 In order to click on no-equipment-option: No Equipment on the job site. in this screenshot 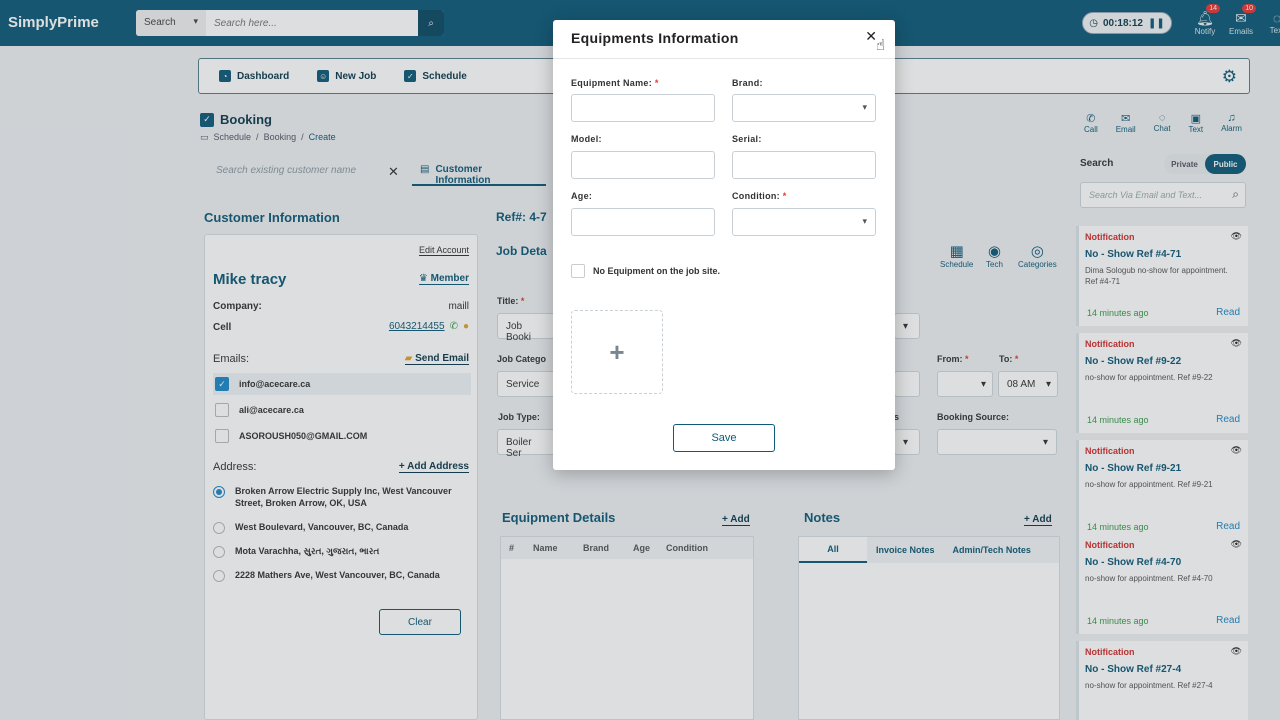, I will do `click(645, 271)`.